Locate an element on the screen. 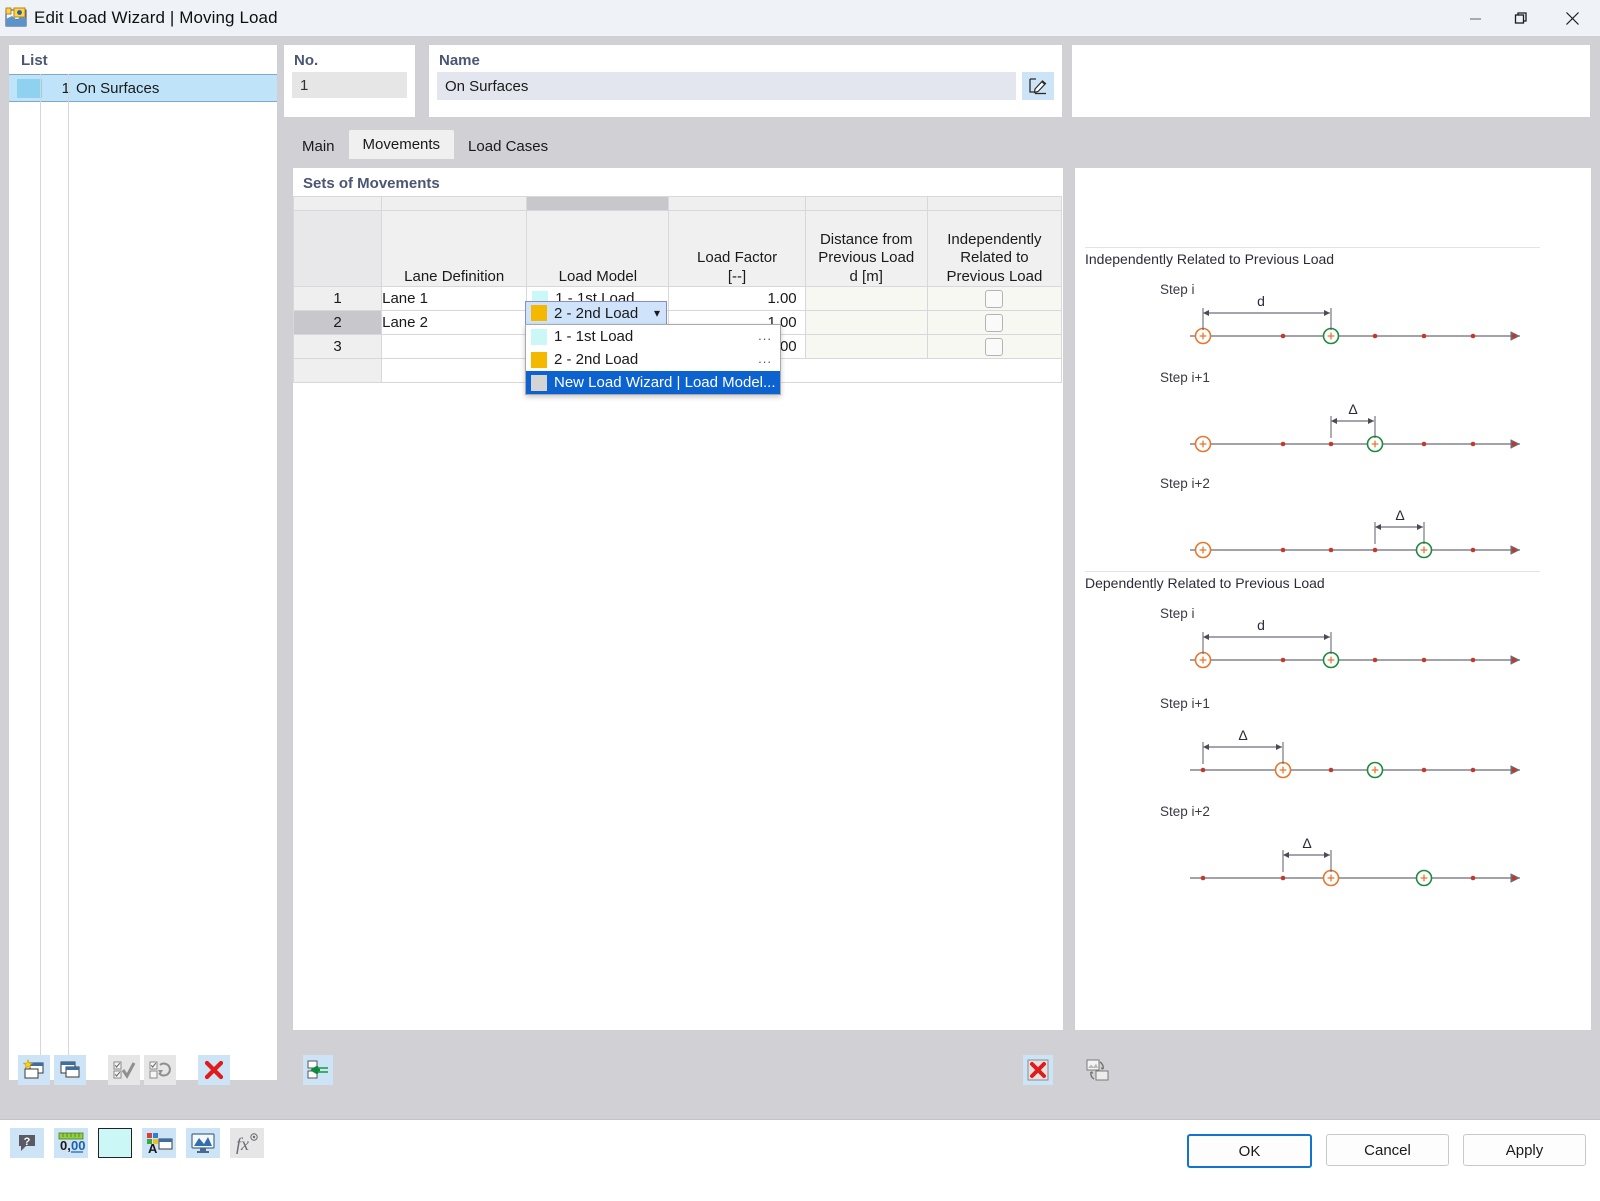 The height and width of the screenshot is (1201, 1600). export-image-button is located at coordinates (1098, 1070).